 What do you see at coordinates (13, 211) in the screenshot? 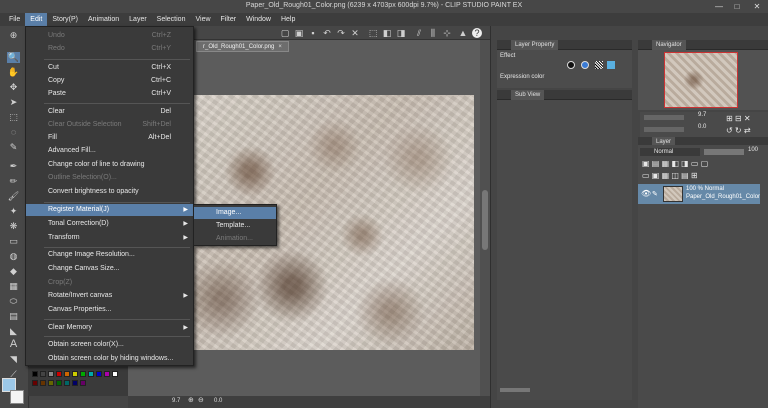
I see `airbrush-tool-icon: ✦` at bounding box center [13, 211].